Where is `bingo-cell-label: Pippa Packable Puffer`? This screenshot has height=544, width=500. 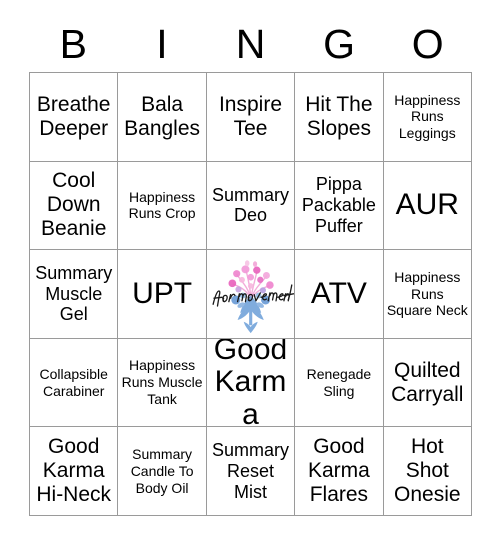
bingo-cell-label: Pippa Packable Puffer is located at coordinates (338, 205).